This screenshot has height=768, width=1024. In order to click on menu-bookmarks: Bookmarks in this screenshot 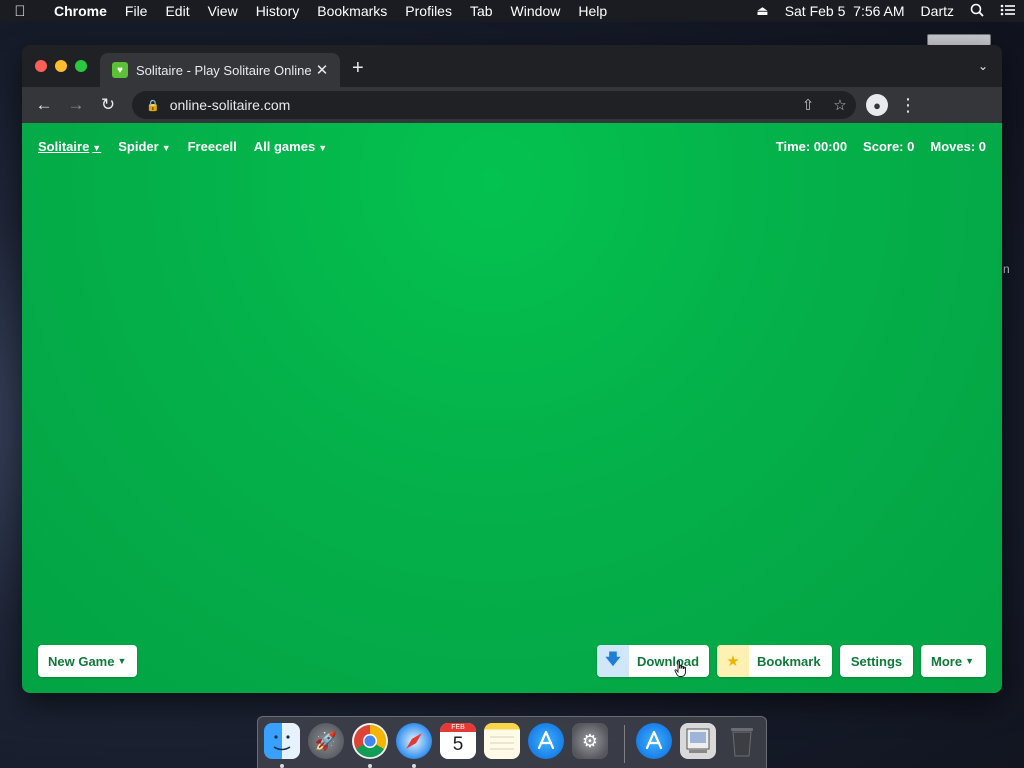, I will do `click(352, 11)`.